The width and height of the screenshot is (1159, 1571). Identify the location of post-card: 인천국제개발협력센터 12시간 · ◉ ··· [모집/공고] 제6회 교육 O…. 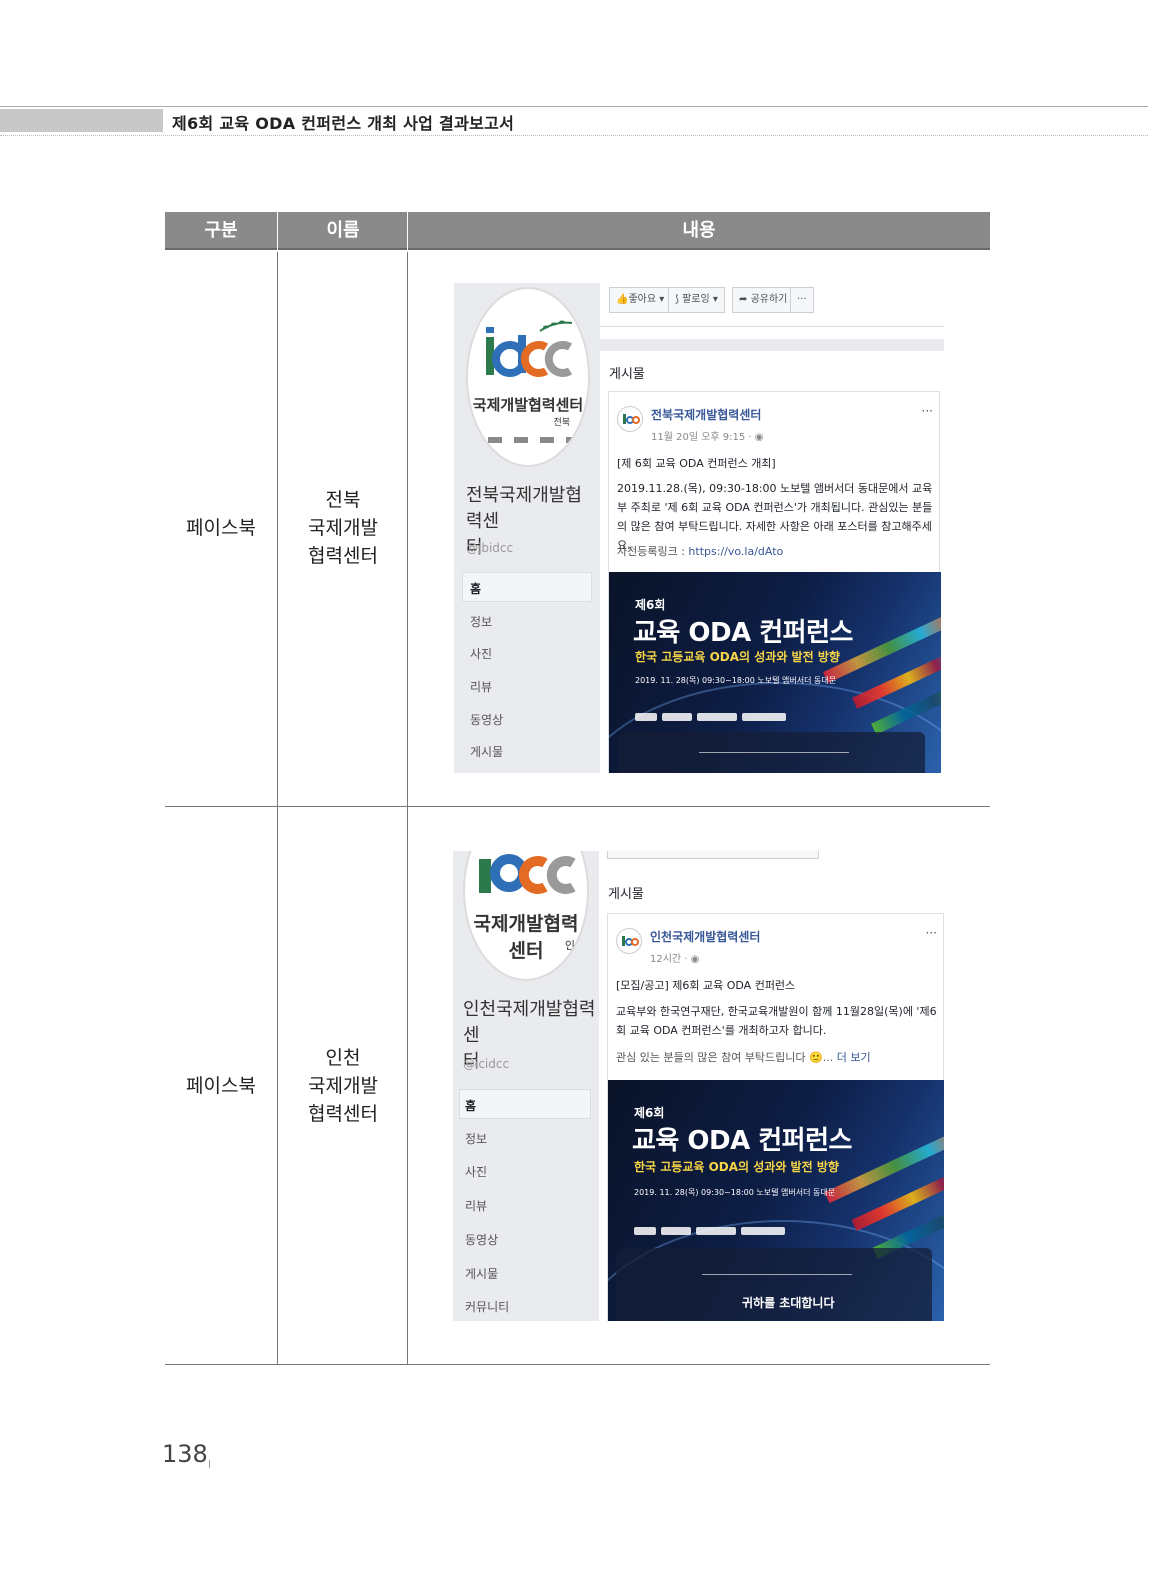
(775, 1117).